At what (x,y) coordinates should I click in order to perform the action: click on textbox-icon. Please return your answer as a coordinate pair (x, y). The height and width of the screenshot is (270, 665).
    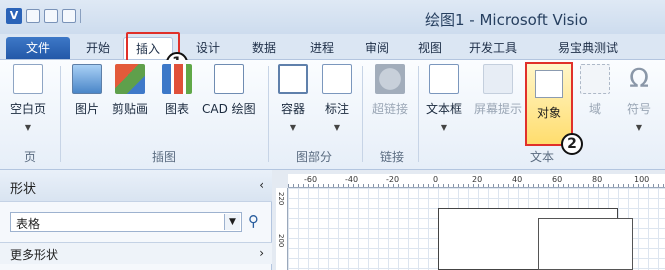
    Looking at the image, I should click on (444, 79).